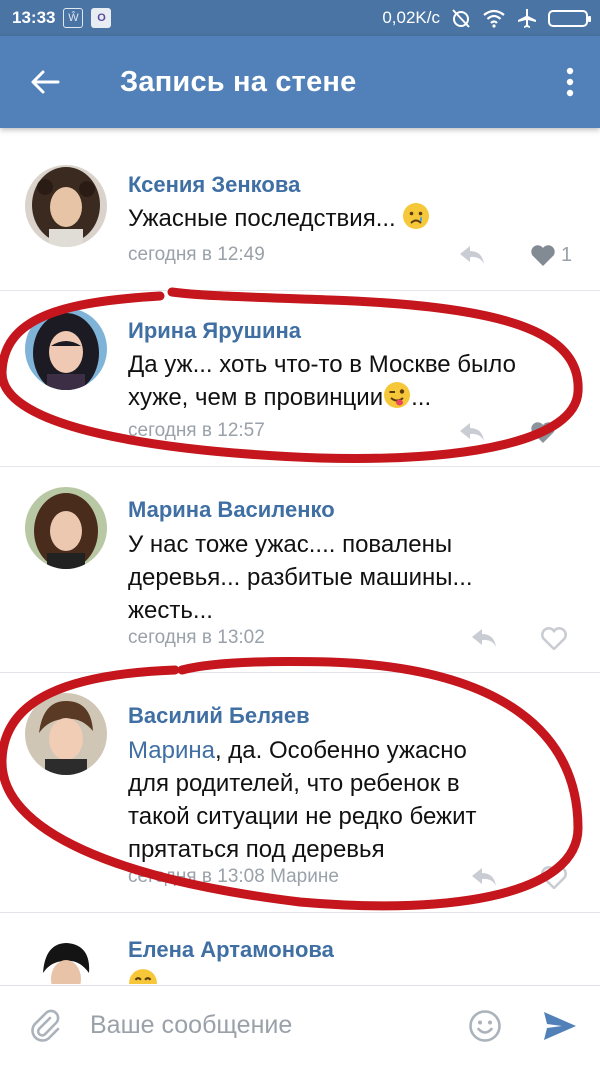 Image resolution: width=600 pixels, height=1065 pixels. What do you see at coordinates (461, 18) in the screenshot?
I see `alarm-off-icon` at bounding box center [461, 18].